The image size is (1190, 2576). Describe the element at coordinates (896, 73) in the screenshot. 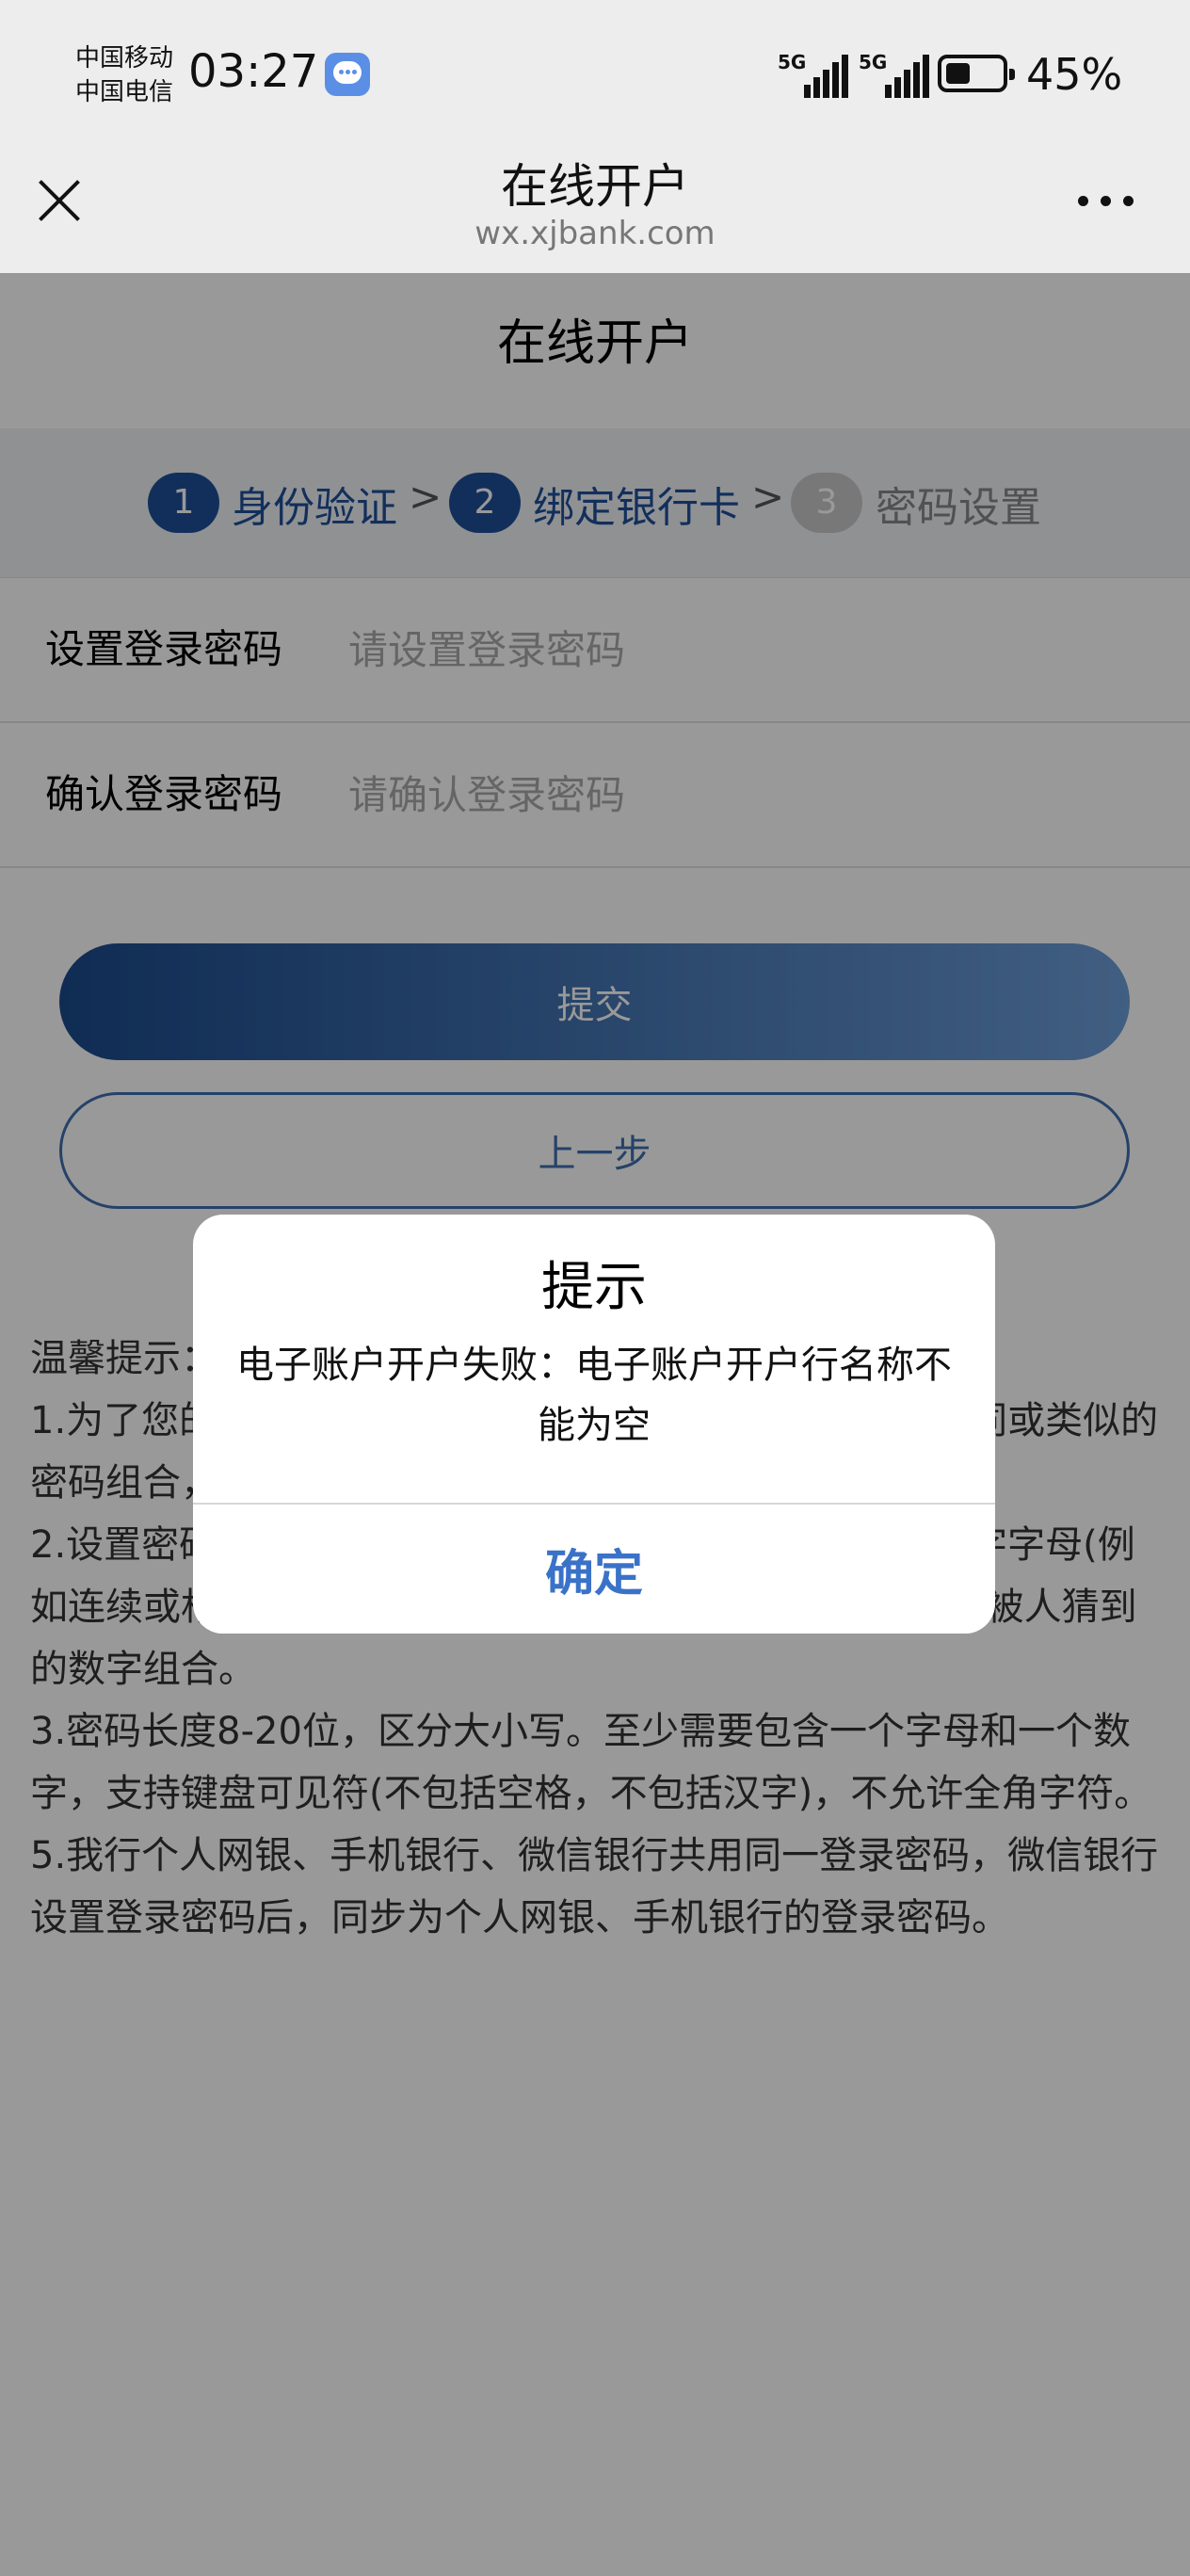

I see `signal-2-icon: 5G` at that location.